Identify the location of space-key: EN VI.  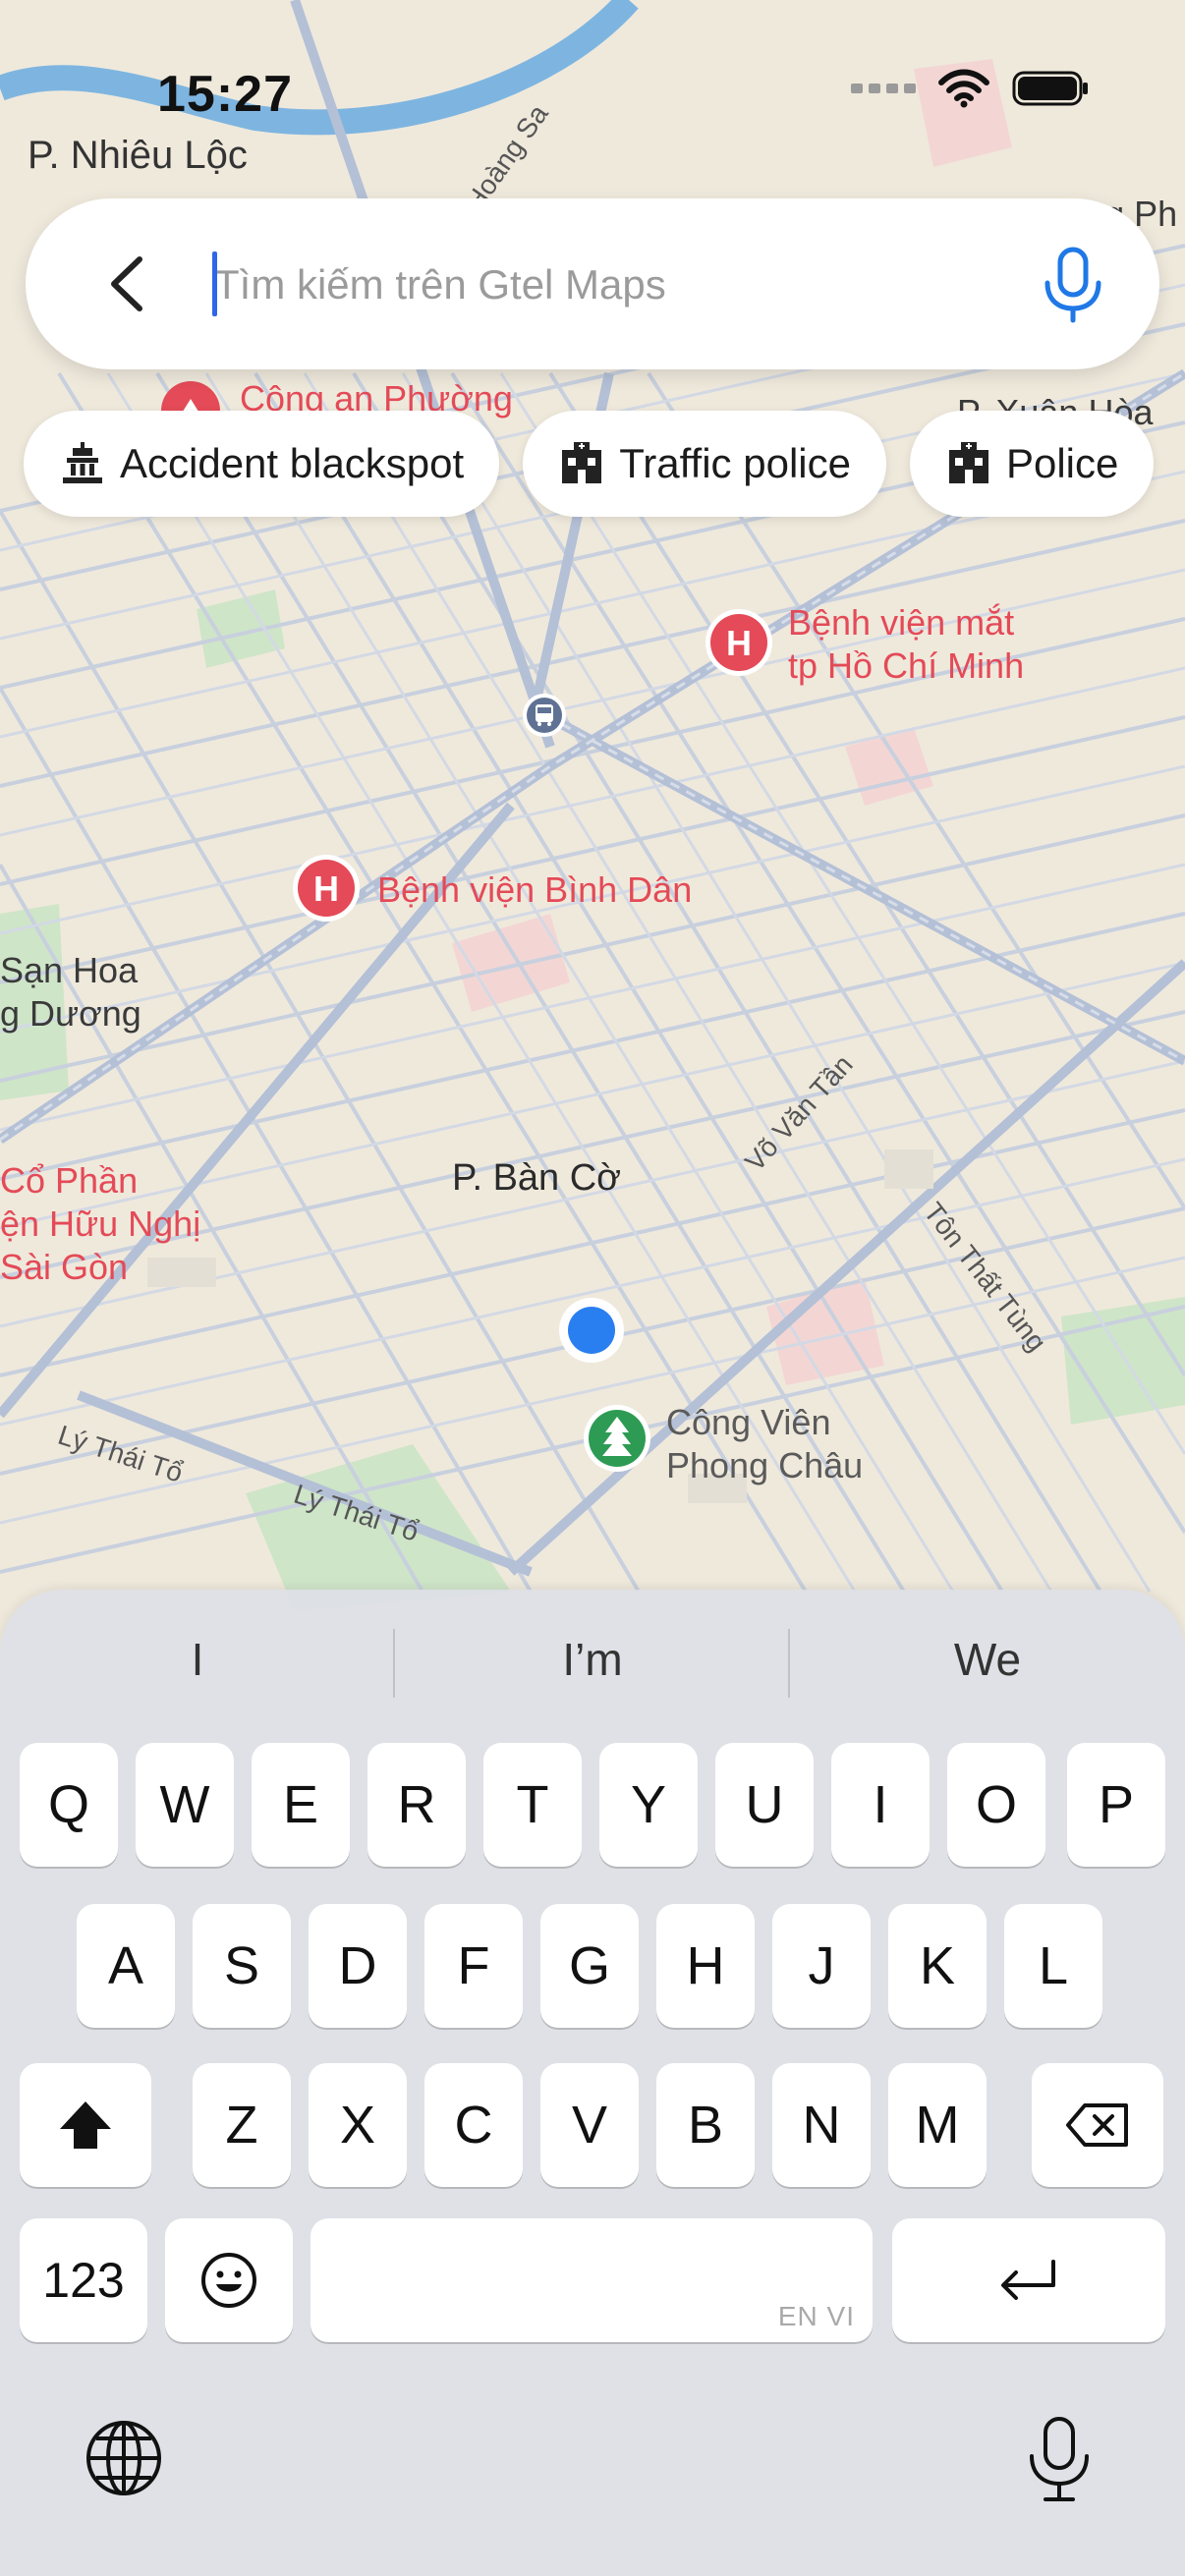
(592, 2280).